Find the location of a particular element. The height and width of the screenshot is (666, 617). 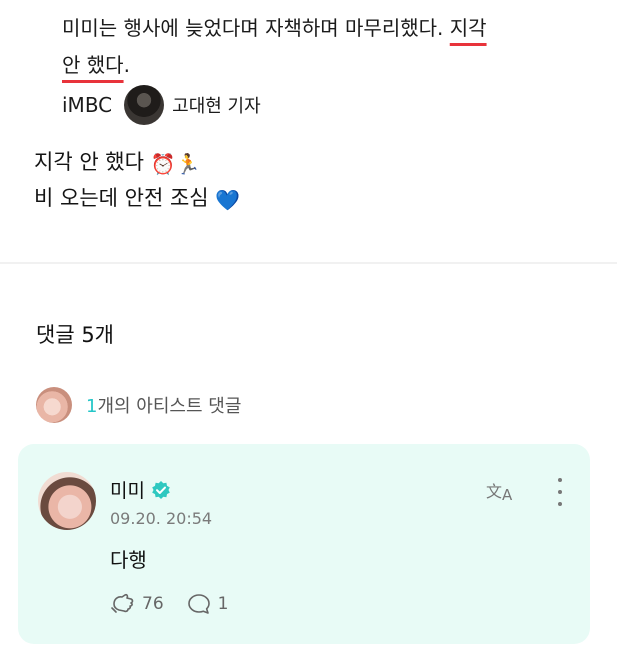

alarm-clock-emoji: ⏰ is located at coordinates (163, 164).